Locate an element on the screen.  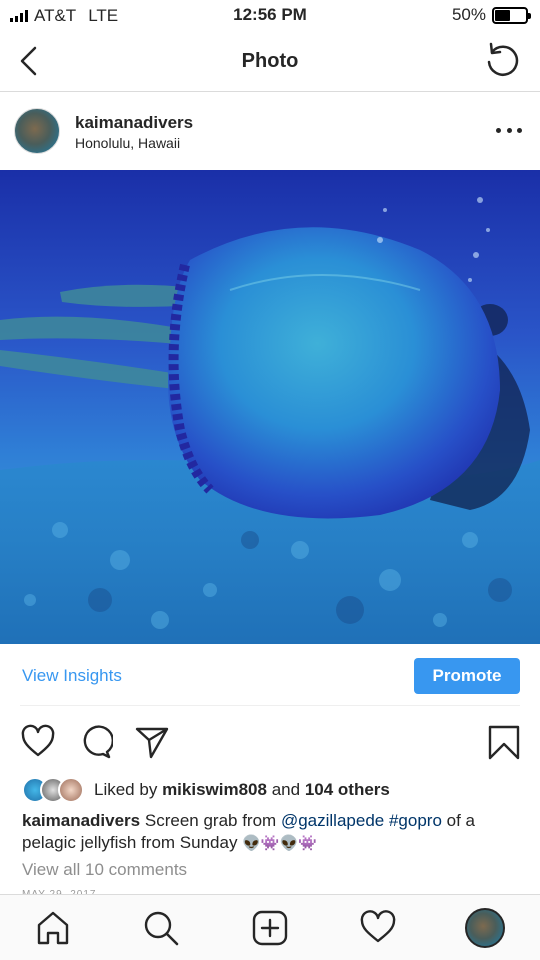
caption-hashtag: #gopro is located at coordinates (415, 820).